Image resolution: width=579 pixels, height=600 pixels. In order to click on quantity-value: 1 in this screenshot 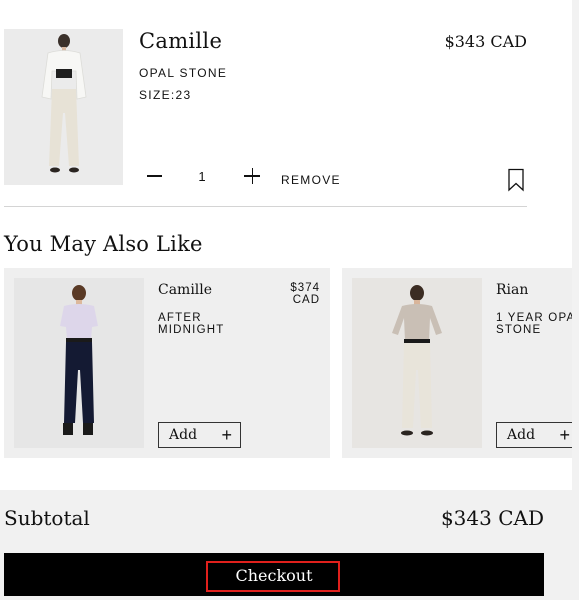, I will do `click(202, 176)`.